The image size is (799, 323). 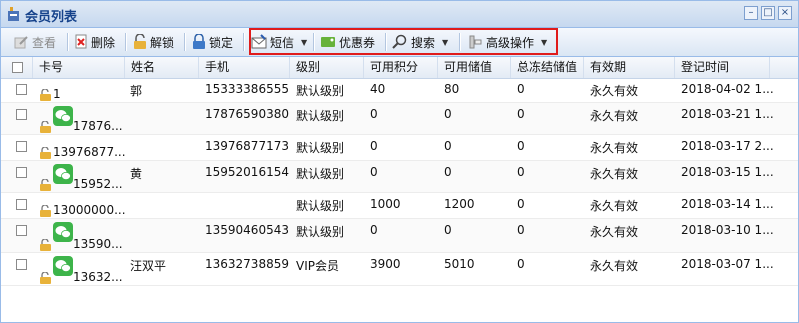 I want to click on lock-icon, so click(x=199, y=41).